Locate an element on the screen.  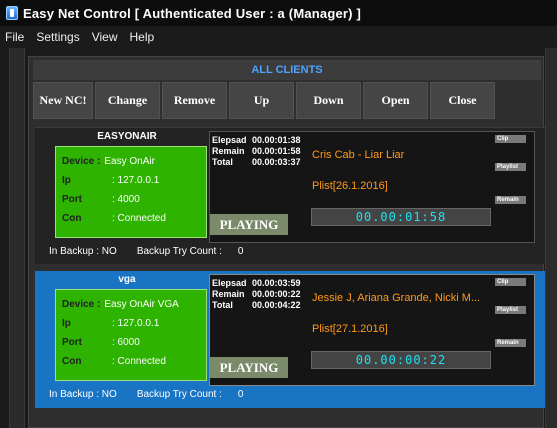
menu-settings: Settings is located at coordinates (57, 37).